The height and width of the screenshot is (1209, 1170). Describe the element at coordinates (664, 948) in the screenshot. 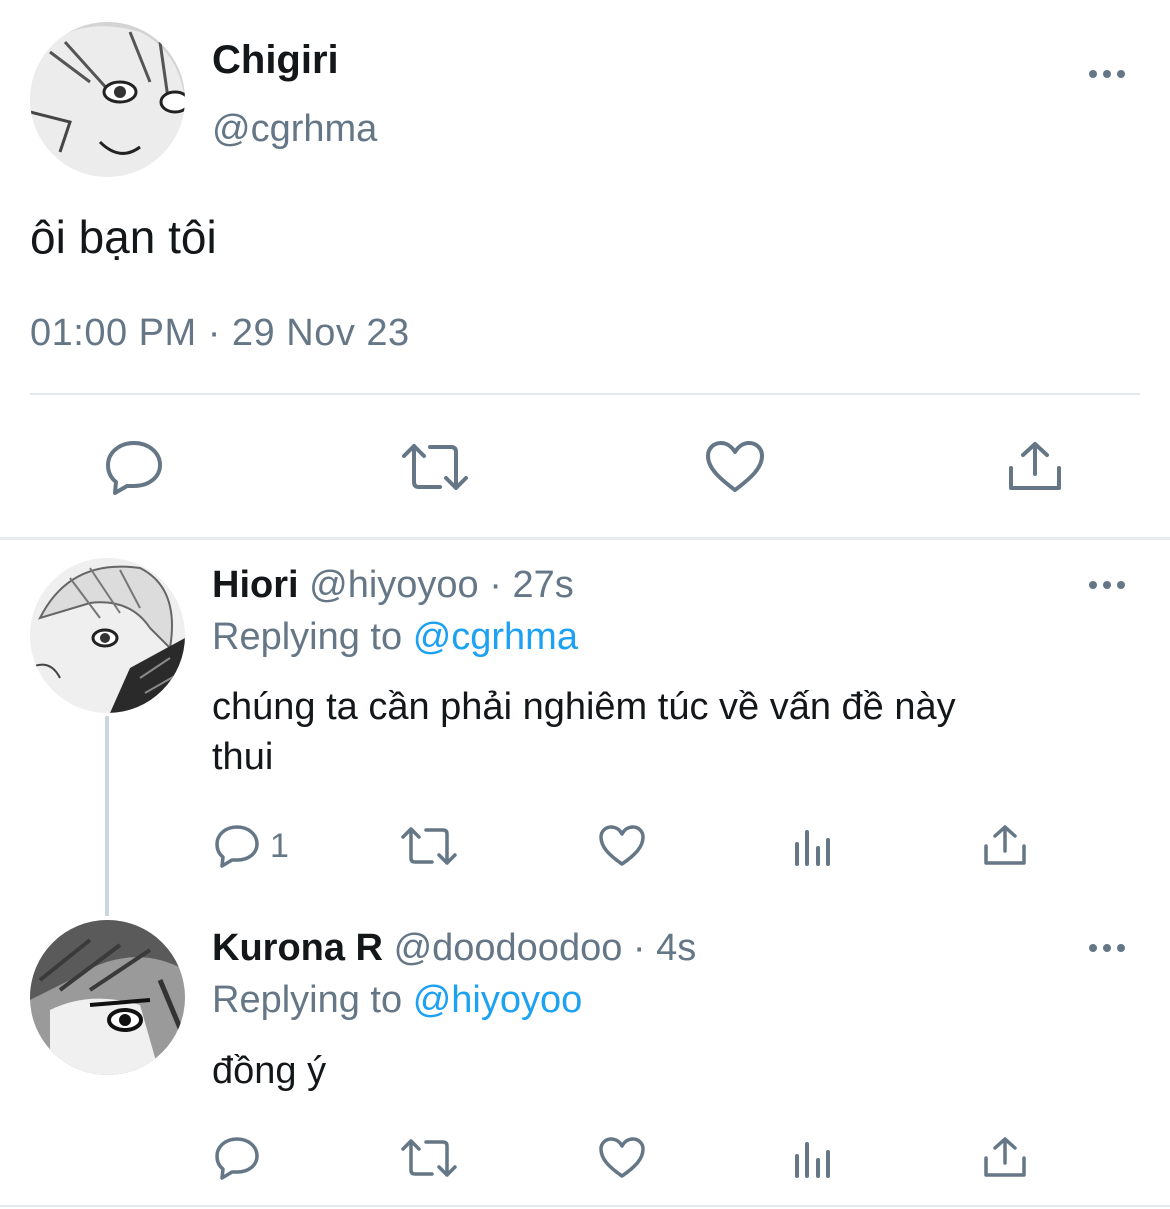

I see `reply-time: · 4s` at that location.